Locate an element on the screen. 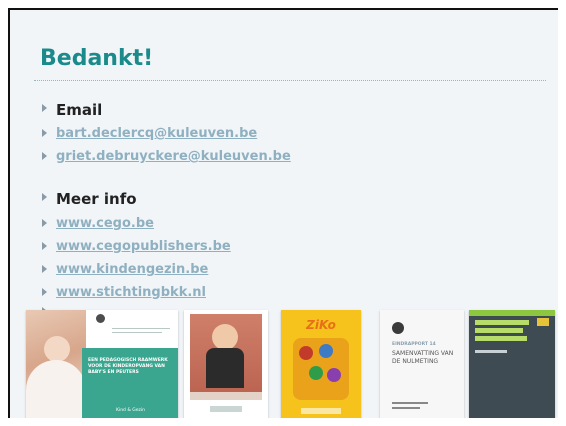  cover-report-title: SAMENVATTING VAN DE NULMETING is located at coordinates (423, 357).